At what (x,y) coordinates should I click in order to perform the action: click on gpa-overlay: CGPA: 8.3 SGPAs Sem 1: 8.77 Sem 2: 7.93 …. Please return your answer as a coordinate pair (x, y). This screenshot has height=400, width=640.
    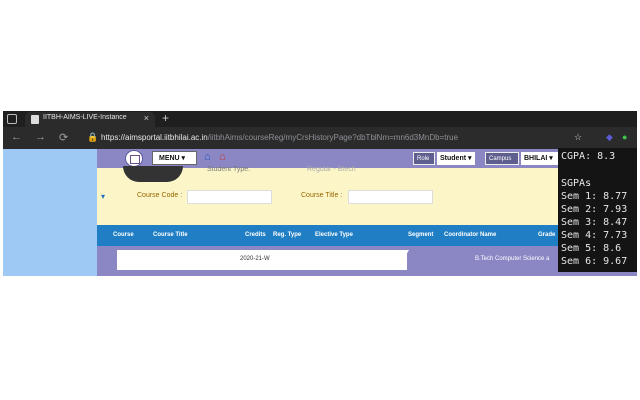
    Looking at the image, I should click on (597, 210).